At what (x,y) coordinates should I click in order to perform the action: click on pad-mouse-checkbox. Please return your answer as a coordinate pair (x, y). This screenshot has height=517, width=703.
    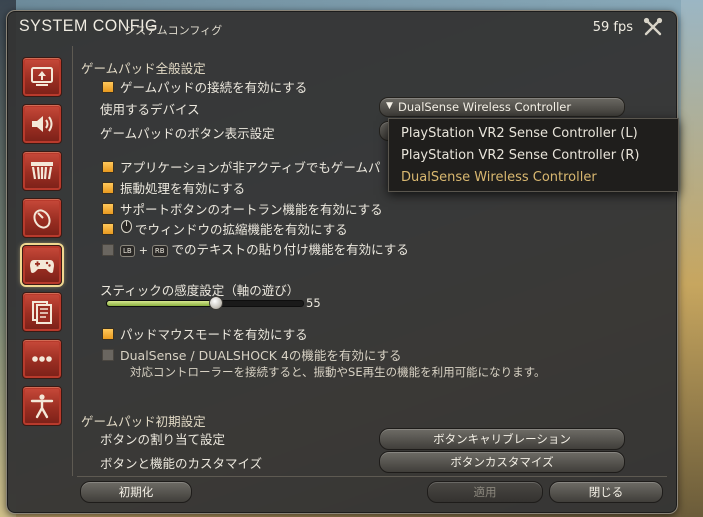
    Looking at the image, I should click on (108, 334).